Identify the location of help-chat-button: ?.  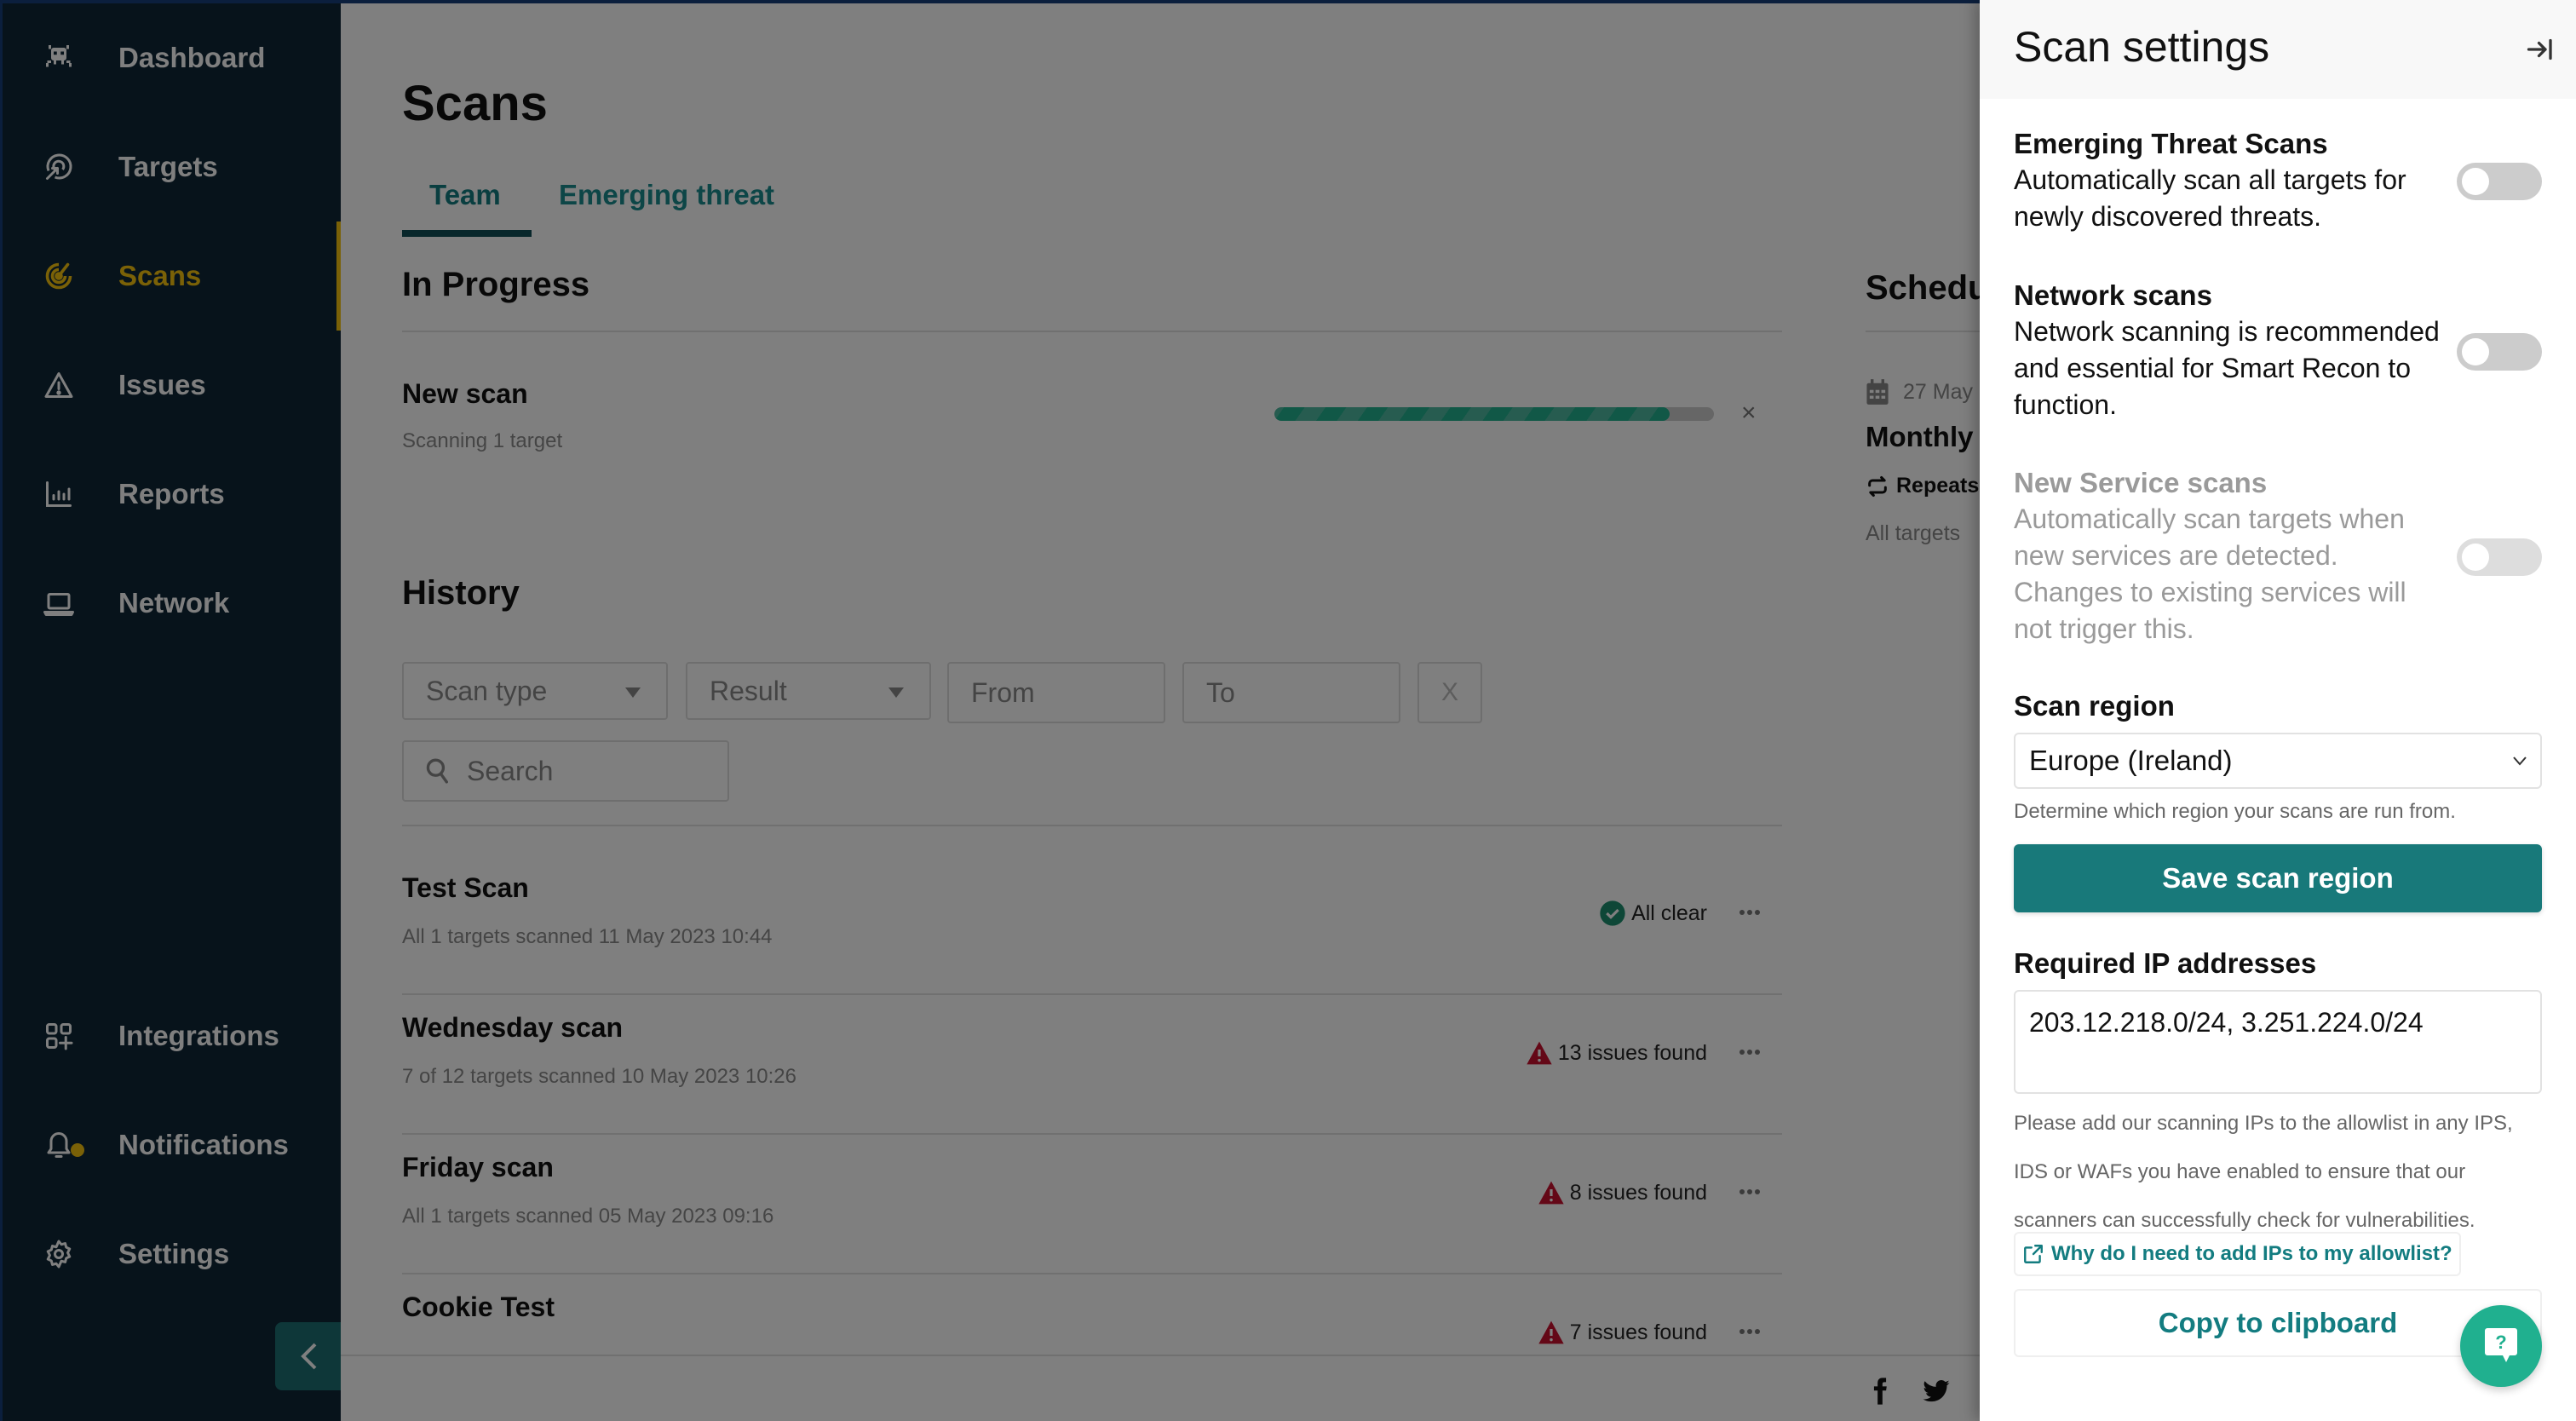
(2501, 1346).